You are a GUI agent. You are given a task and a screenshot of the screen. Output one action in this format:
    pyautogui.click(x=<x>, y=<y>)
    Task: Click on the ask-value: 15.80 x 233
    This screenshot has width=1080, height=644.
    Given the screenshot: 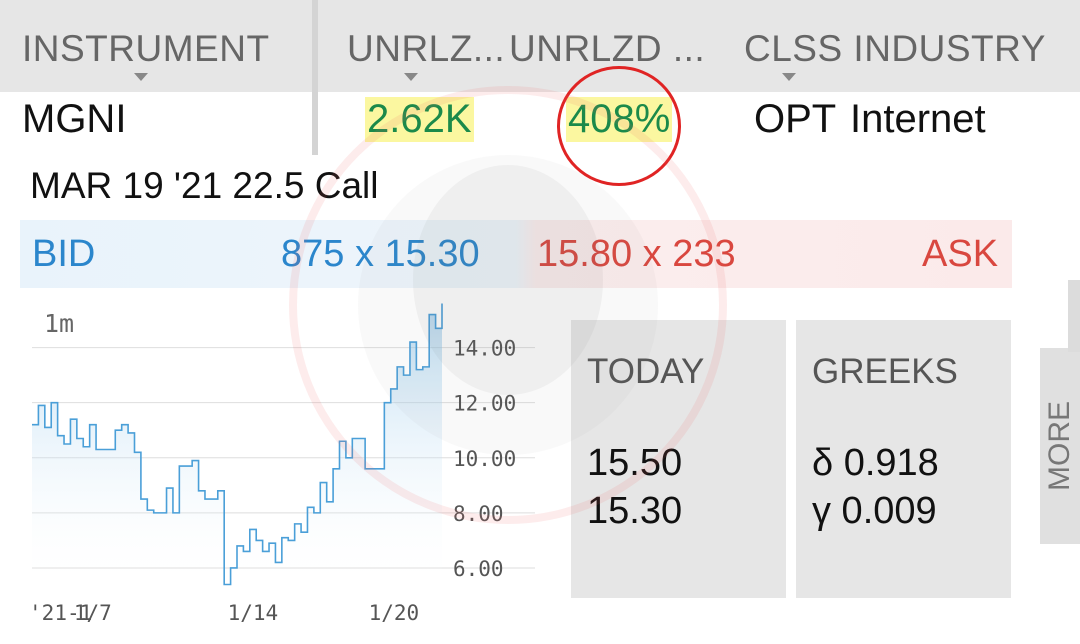 What is the action you would take?
    pyautogui.click(x=636, y=254)
    